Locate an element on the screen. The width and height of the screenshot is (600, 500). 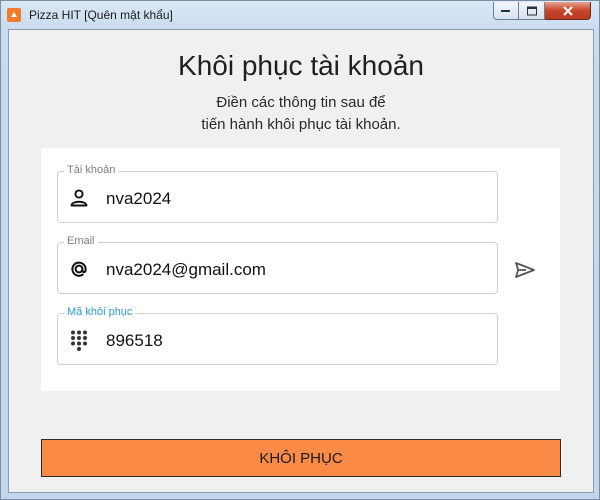
send-icon is located at coordinates (525, 270).